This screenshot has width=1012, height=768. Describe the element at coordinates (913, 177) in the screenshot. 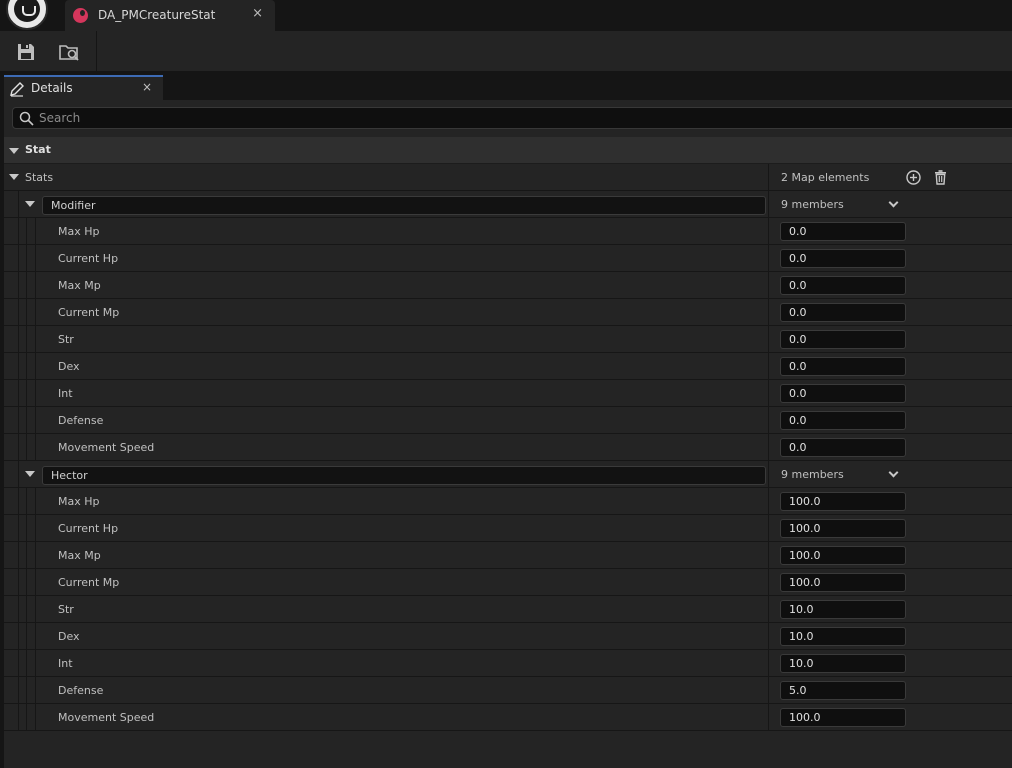

I see `add-element-icon` at that location.